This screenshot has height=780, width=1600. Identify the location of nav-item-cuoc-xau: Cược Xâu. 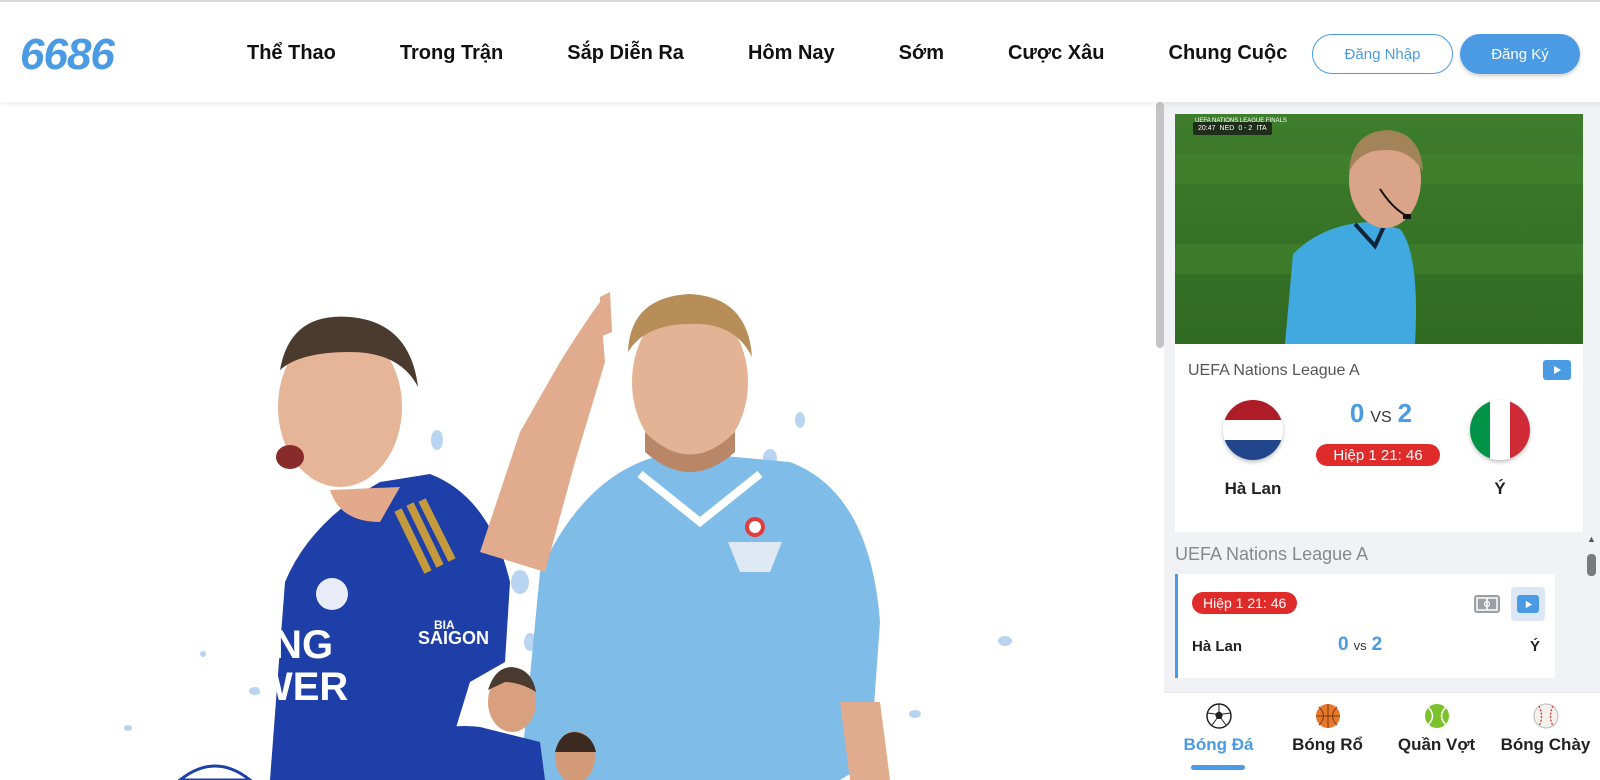
(1056, 53).